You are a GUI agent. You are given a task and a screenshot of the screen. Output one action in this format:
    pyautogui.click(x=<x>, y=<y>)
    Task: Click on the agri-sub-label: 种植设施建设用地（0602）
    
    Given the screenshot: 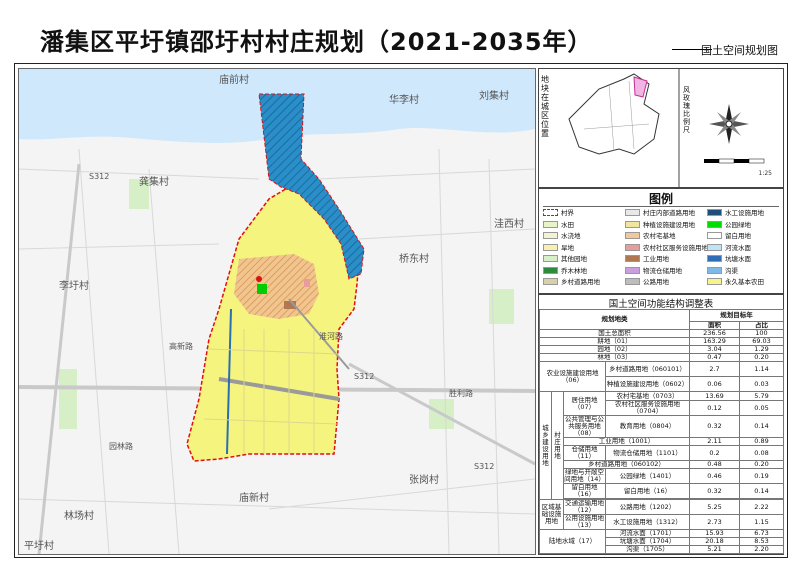 What is the action you would take?
    pyautogui.click(x=647, y=384)
    